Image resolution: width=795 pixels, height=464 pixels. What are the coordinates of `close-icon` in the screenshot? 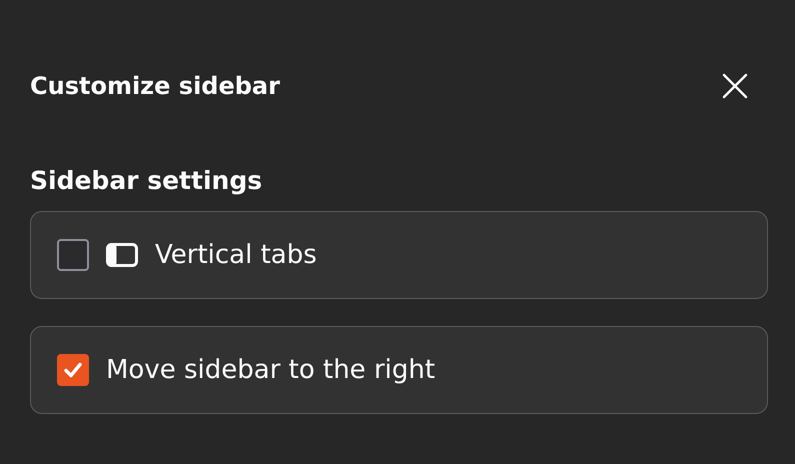 It's located at (735, 86).